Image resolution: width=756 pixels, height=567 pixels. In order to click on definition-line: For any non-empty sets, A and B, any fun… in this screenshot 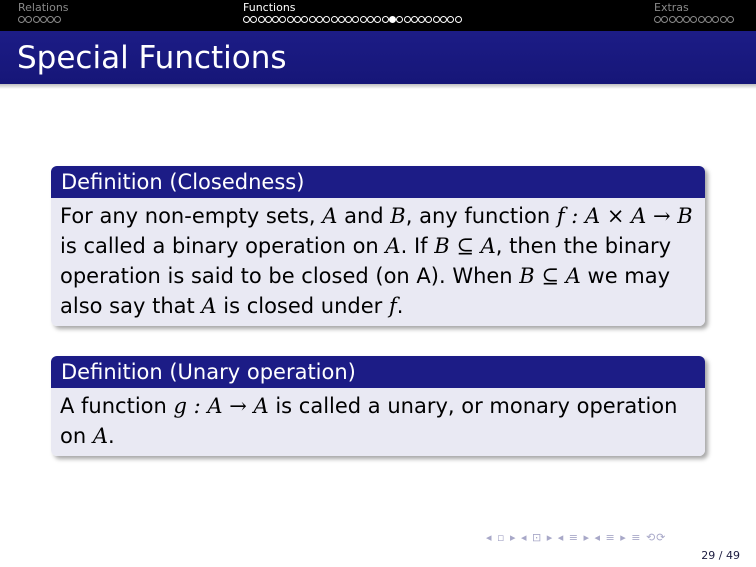, I will do `click(378, 216)`.